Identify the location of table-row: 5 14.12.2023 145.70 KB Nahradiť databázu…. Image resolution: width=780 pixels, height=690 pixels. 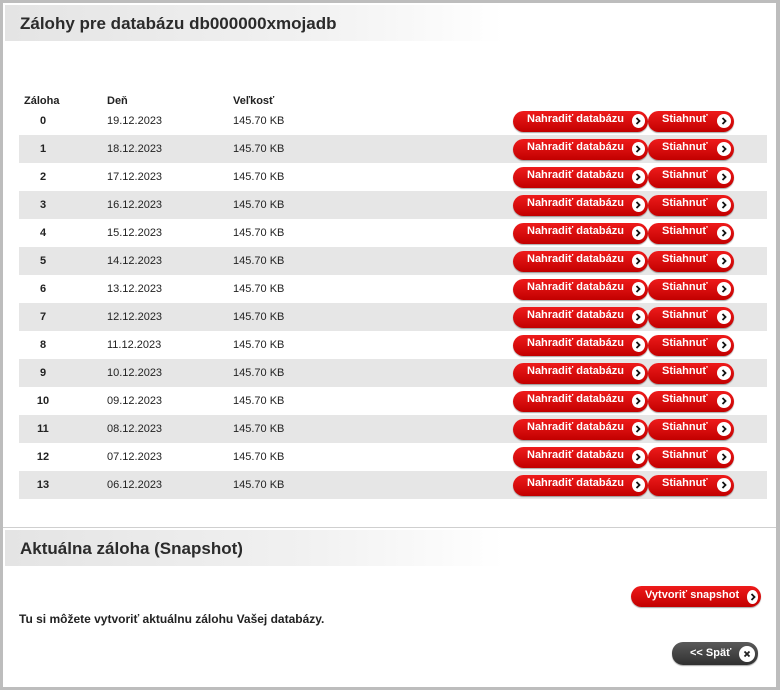
(393, 261).